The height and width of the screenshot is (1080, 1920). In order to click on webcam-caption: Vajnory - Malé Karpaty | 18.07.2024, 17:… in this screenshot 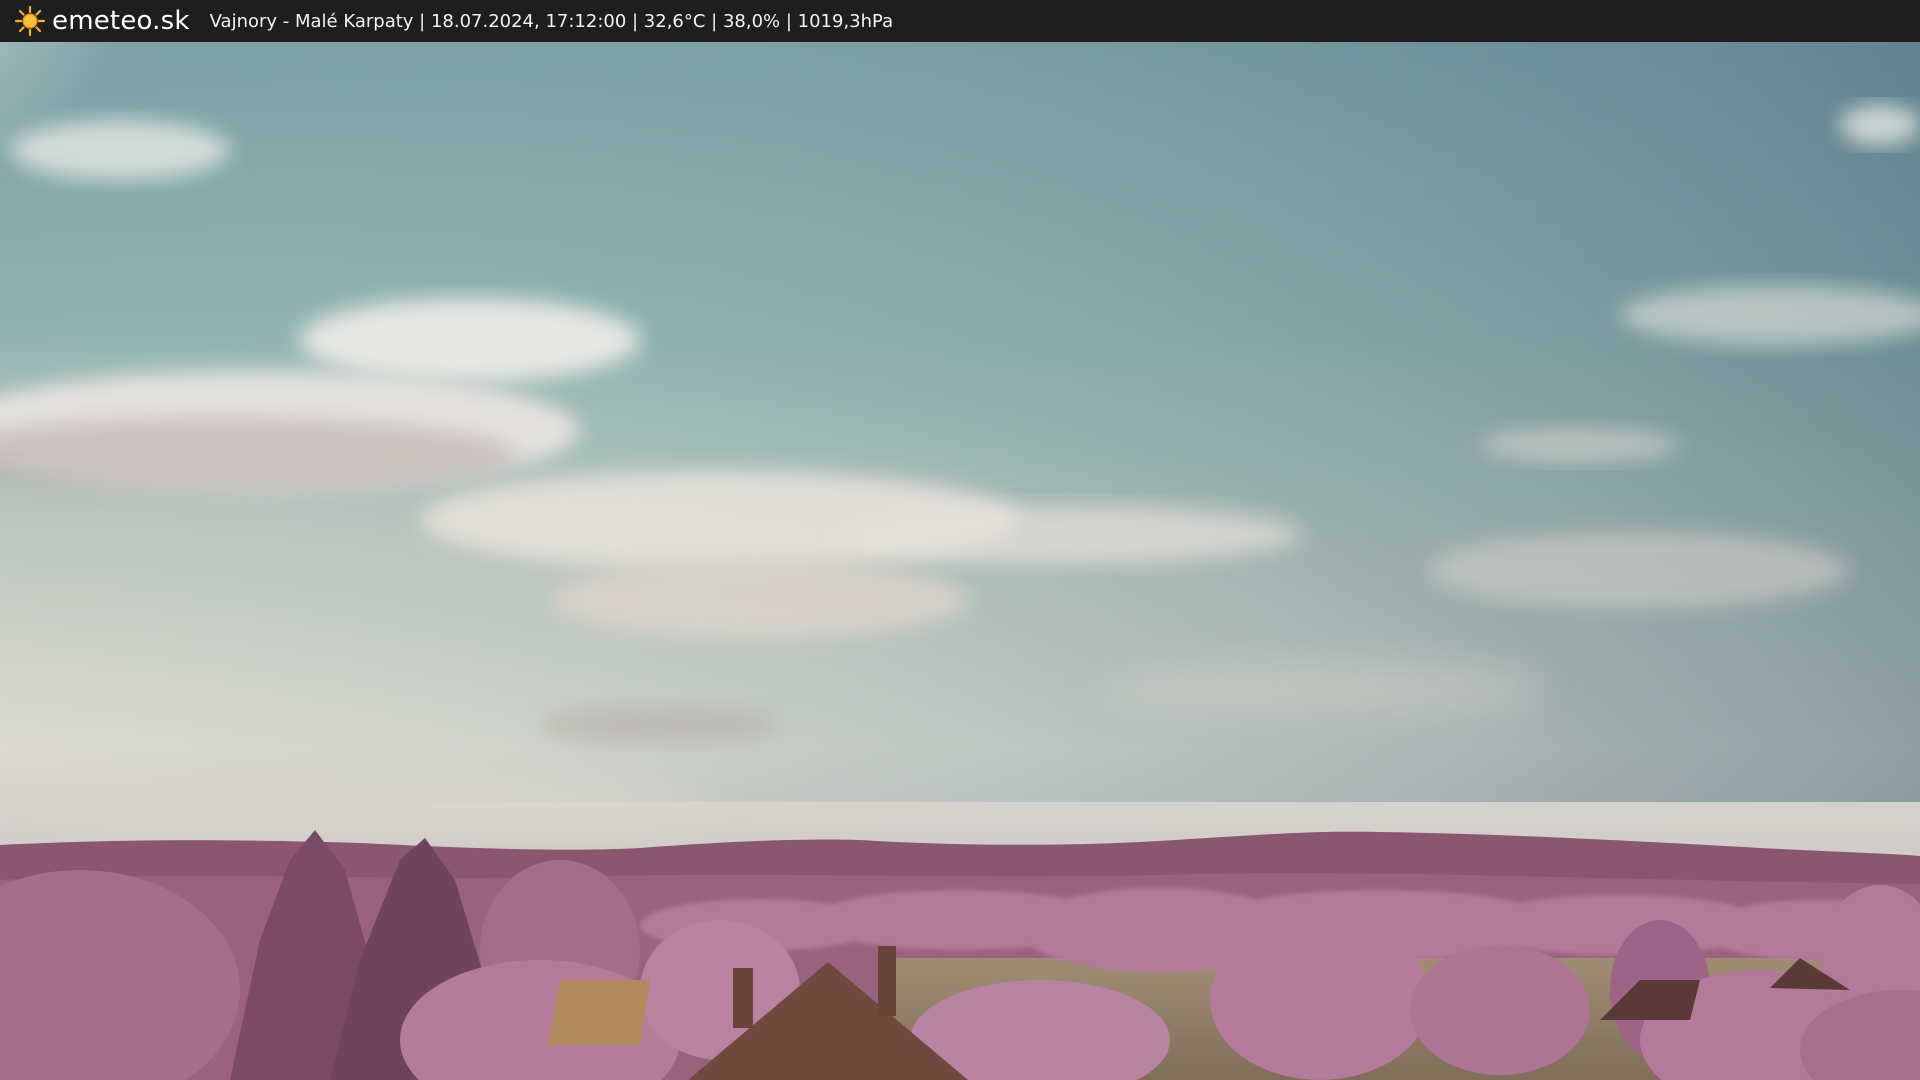, I will do `click(551, 21)`.